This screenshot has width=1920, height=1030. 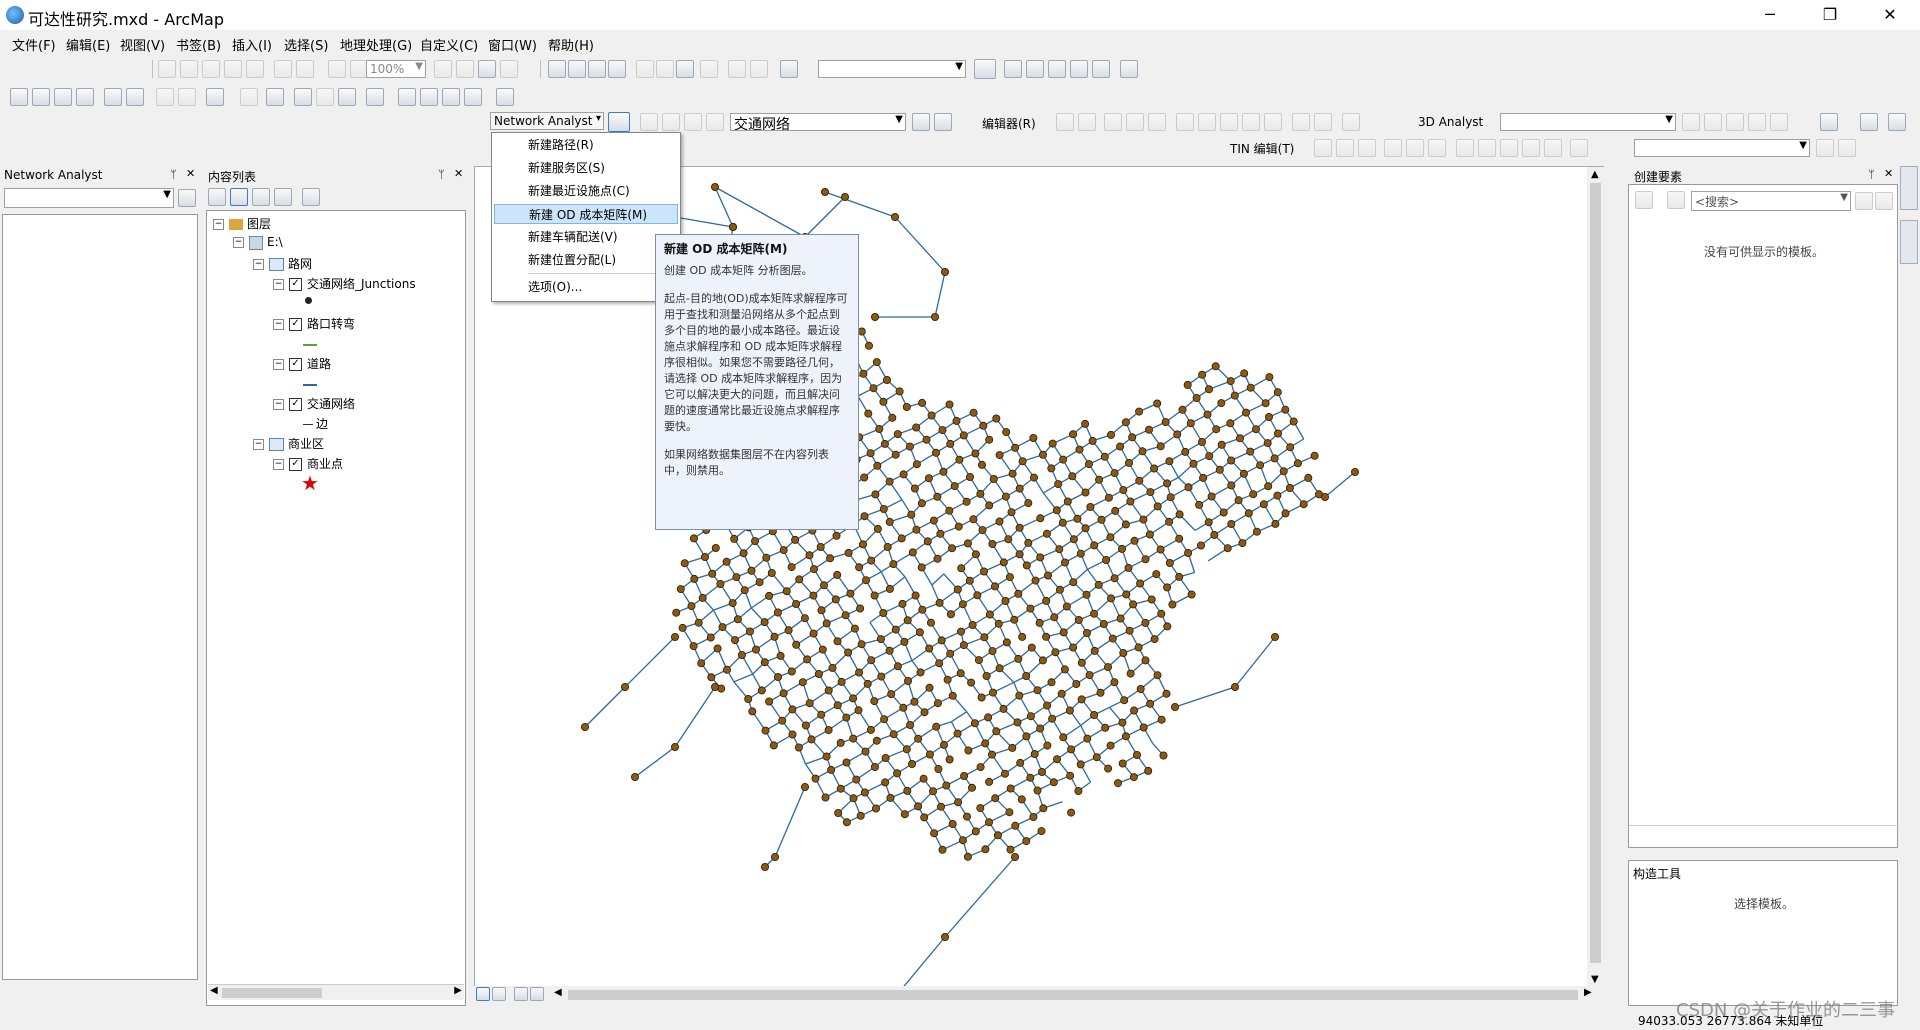 I want to click on select-elements-icon, so click(x=275, y=97).